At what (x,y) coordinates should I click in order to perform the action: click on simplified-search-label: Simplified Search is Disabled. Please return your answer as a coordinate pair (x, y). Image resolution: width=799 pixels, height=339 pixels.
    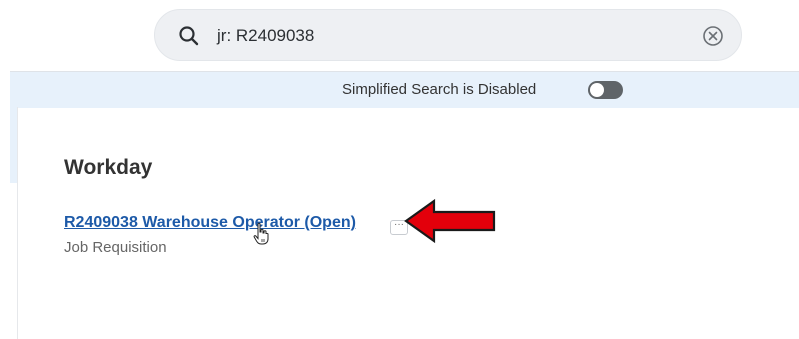
    Looking at the image, I should click on (439, 89).